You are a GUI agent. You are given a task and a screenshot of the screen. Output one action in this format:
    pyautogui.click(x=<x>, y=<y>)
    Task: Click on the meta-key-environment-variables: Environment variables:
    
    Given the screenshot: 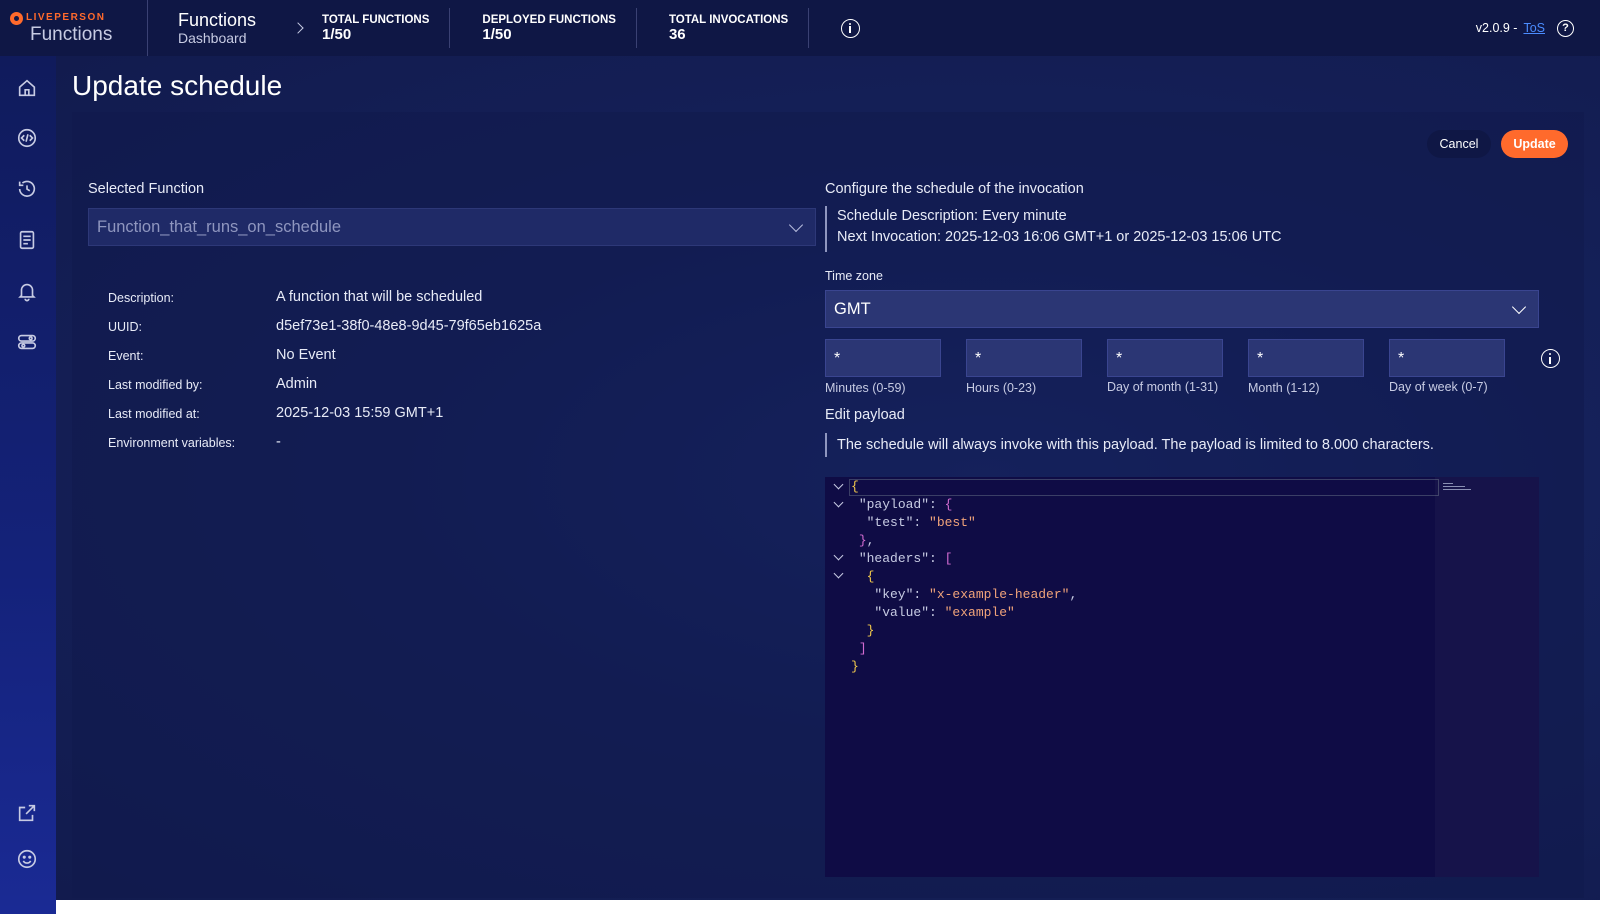 What is the action you would take?
    pyautogui.click(x=172, y=443)
    